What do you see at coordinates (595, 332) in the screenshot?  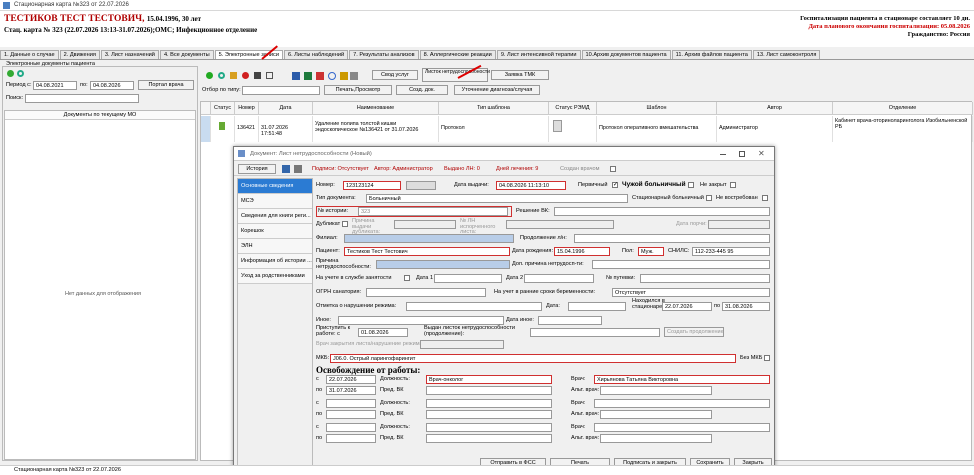 I see `issued-cont-input` at bounding box center [595, 332].